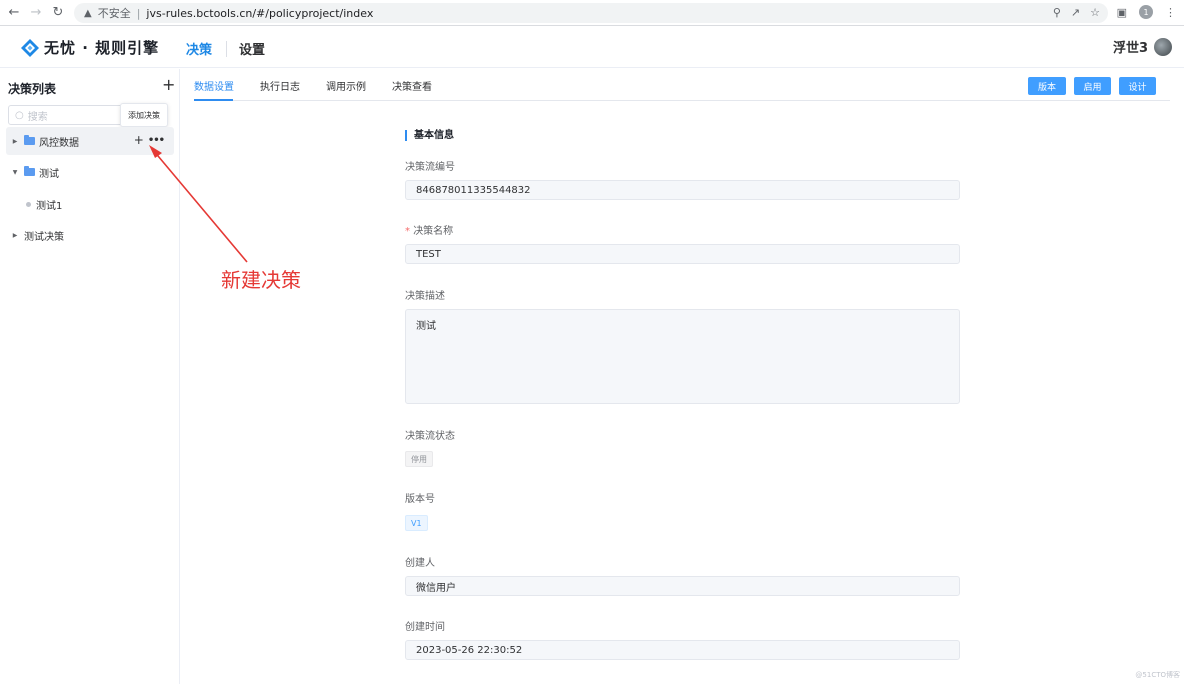 This screenshot has width=1184, height=684. Describe the element at coordinates (90, 172) in the screenshot. I see `tree-item-test: ▼ 测试` at that location.